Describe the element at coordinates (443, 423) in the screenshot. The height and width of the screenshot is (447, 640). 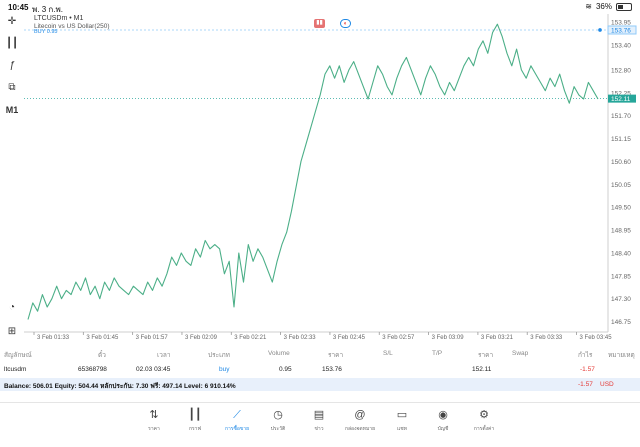
I see `tab-account: ◉ บัญชี` at that location.